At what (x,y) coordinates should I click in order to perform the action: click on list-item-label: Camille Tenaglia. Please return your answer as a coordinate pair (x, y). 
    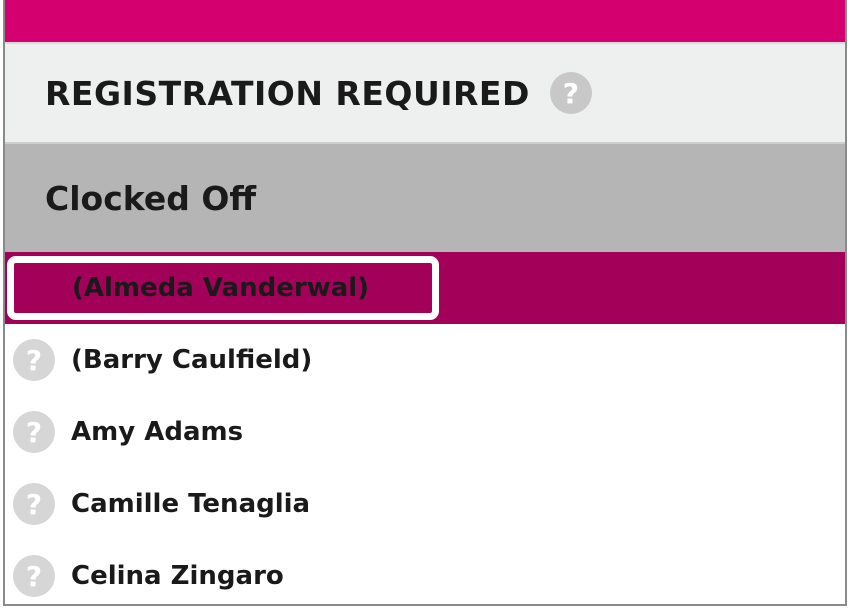
    Looking at the image, I should click on (191, 504).